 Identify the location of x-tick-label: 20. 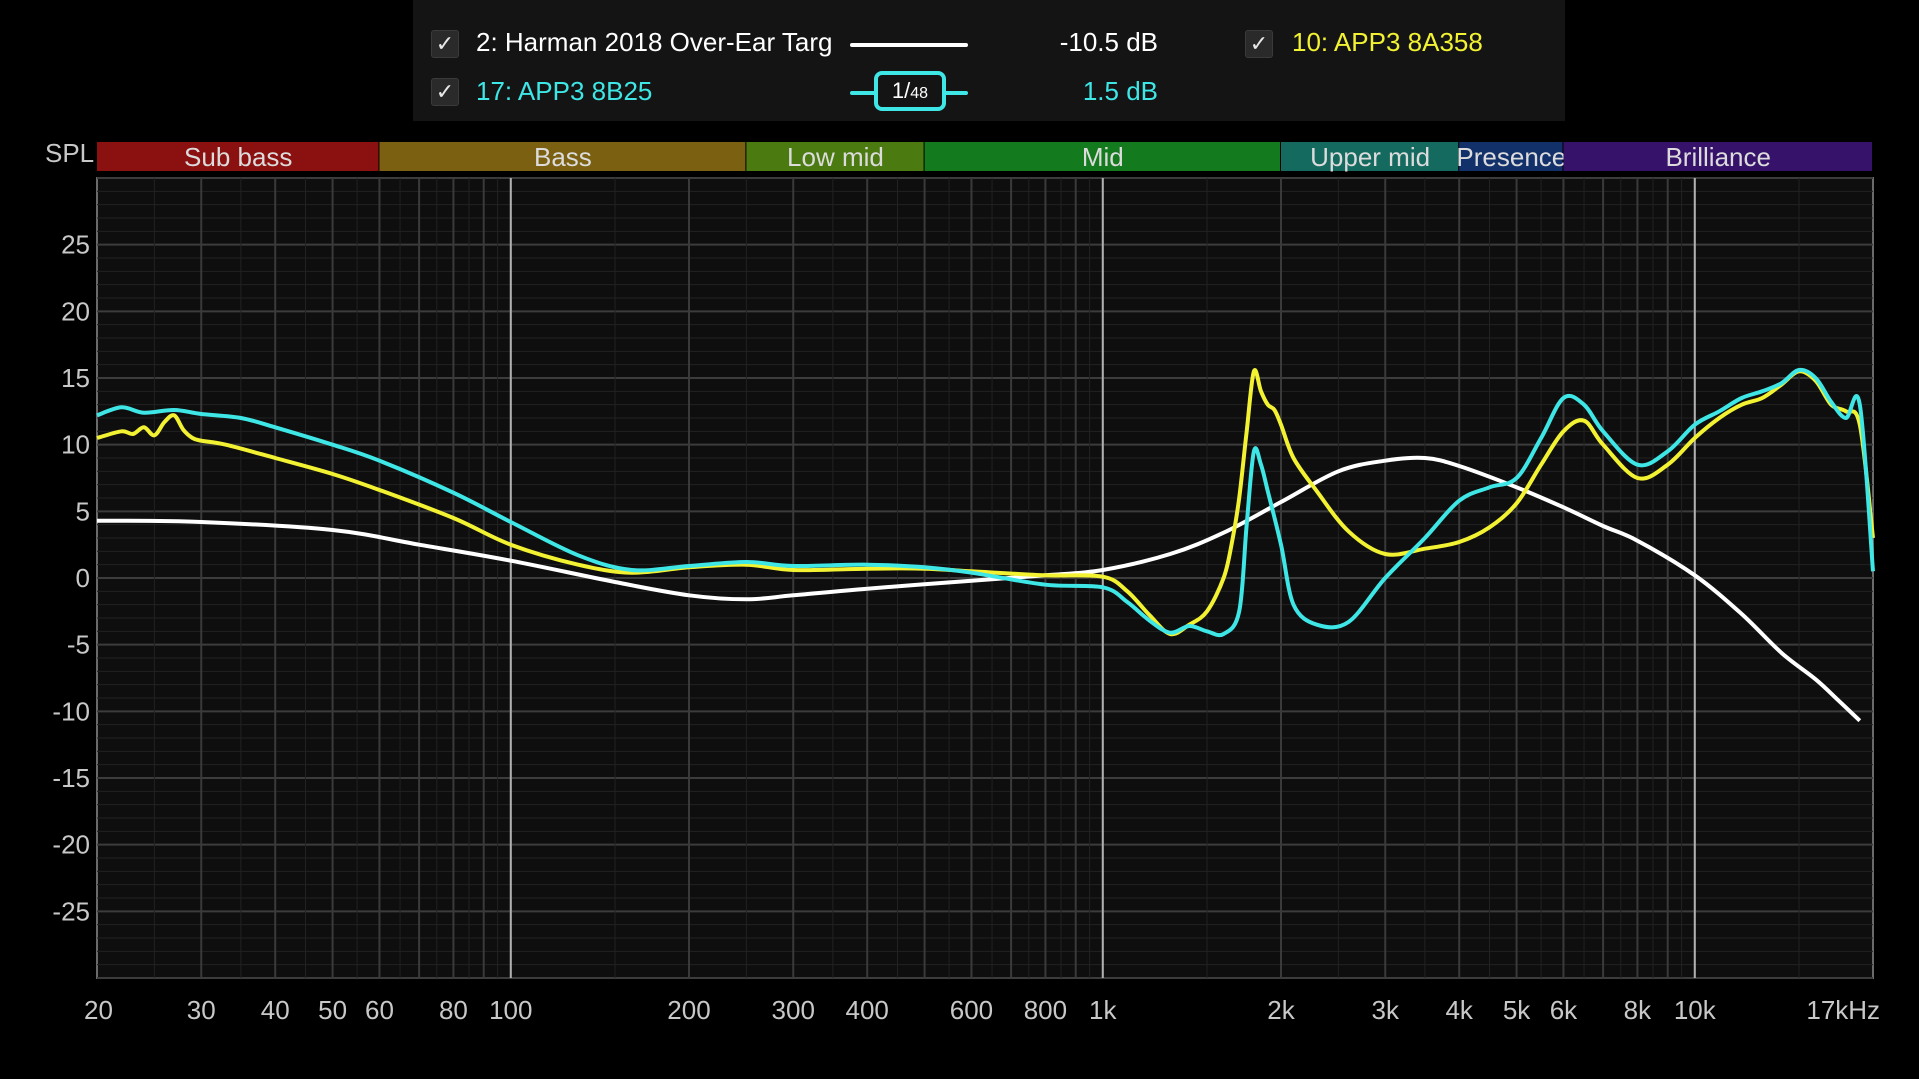
(98, 1010).